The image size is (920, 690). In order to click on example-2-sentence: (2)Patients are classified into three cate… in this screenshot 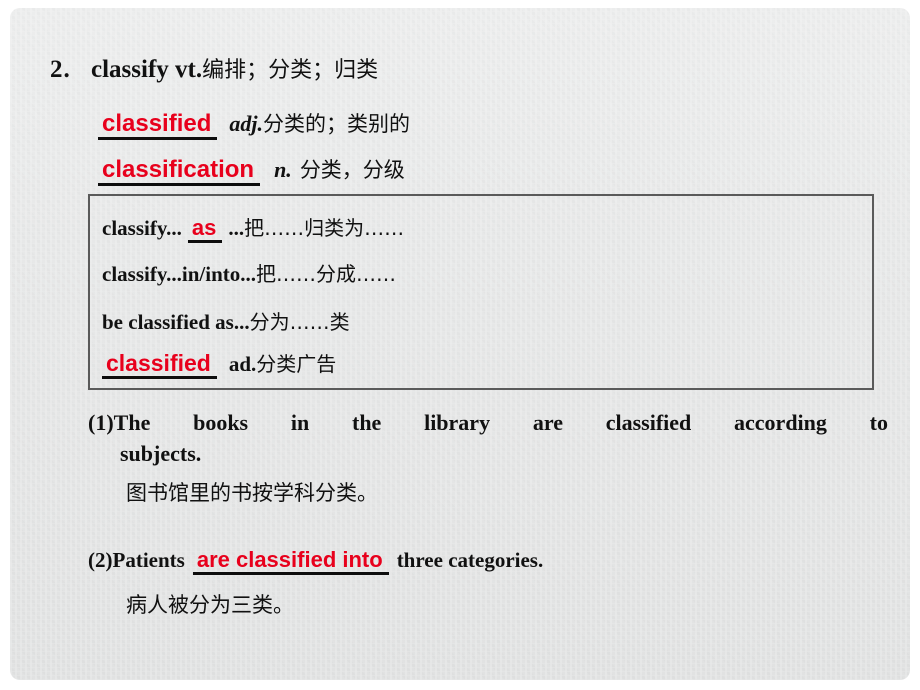, I will do `click(493, 562)`.